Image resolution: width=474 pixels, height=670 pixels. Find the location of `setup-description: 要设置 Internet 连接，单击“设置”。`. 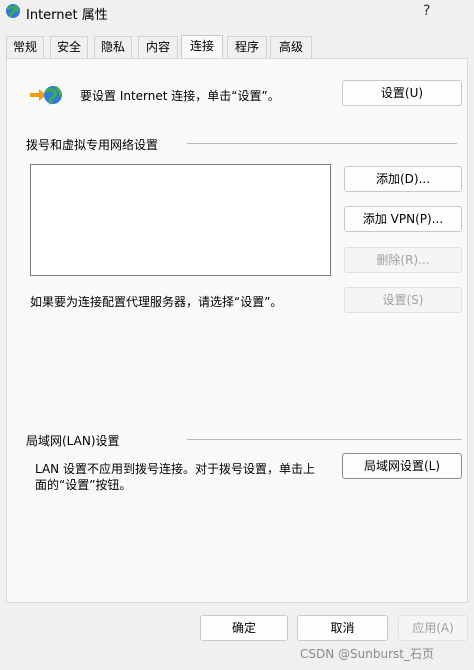

setup-description: 要设置 Internet 连接，单击“设置”。 is located at coordinates (180, 96).